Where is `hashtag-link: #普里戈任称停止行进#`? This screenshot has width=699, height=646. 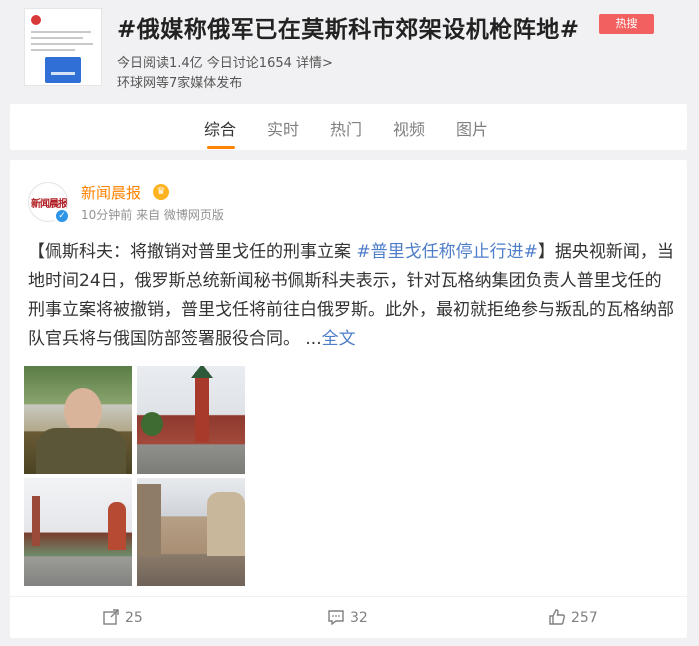 hashtag-link: #普里戈任称停止行进# is located at coordinates (447, 252).